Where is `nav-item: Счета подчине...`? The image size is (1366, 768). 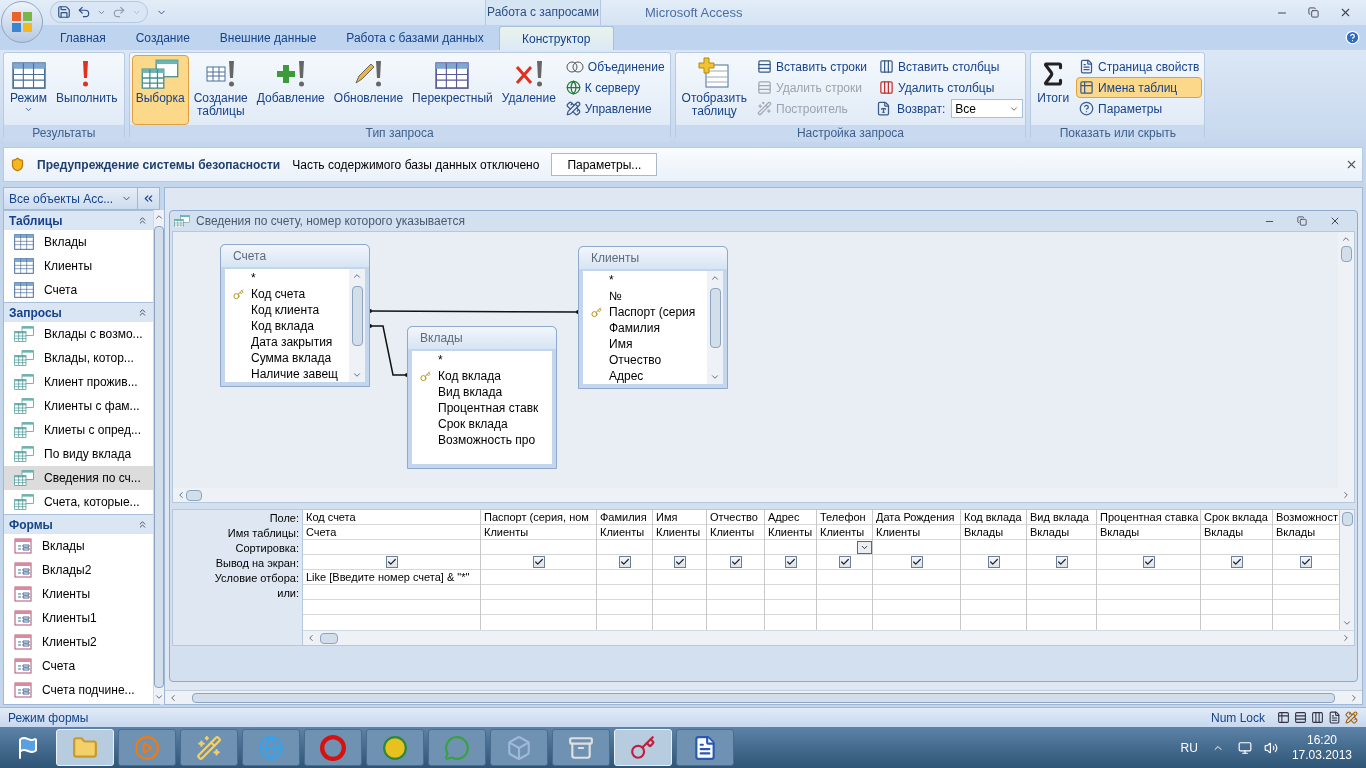
nav-item: Счета подчине... is located at coordinates (78, 690).